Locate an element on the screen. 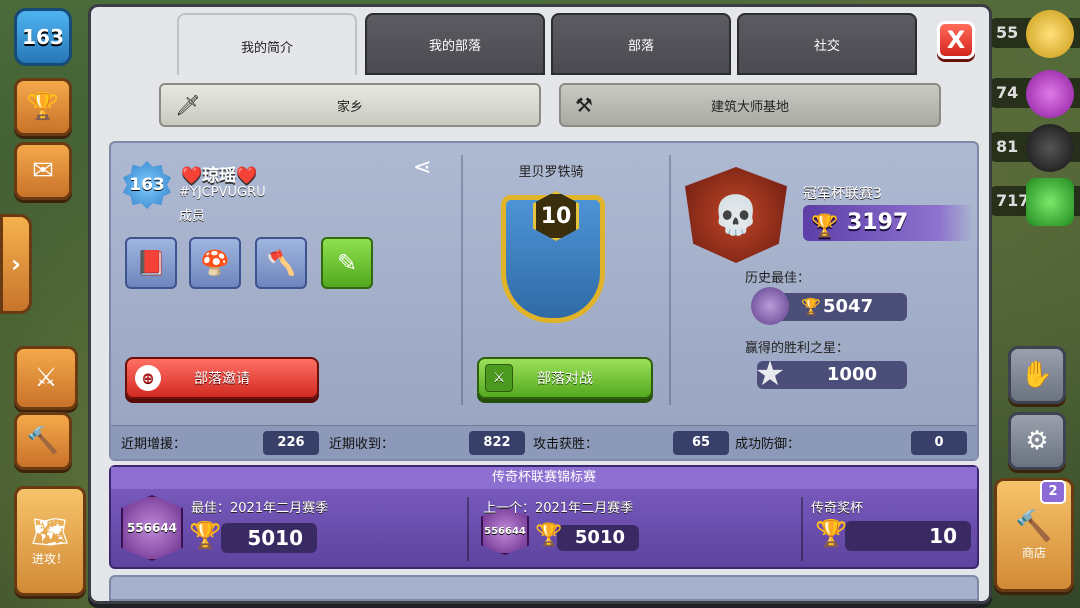 The image size is (1080, 608). clan-war-label: 部落对战 is located at coordinates (565, 379).